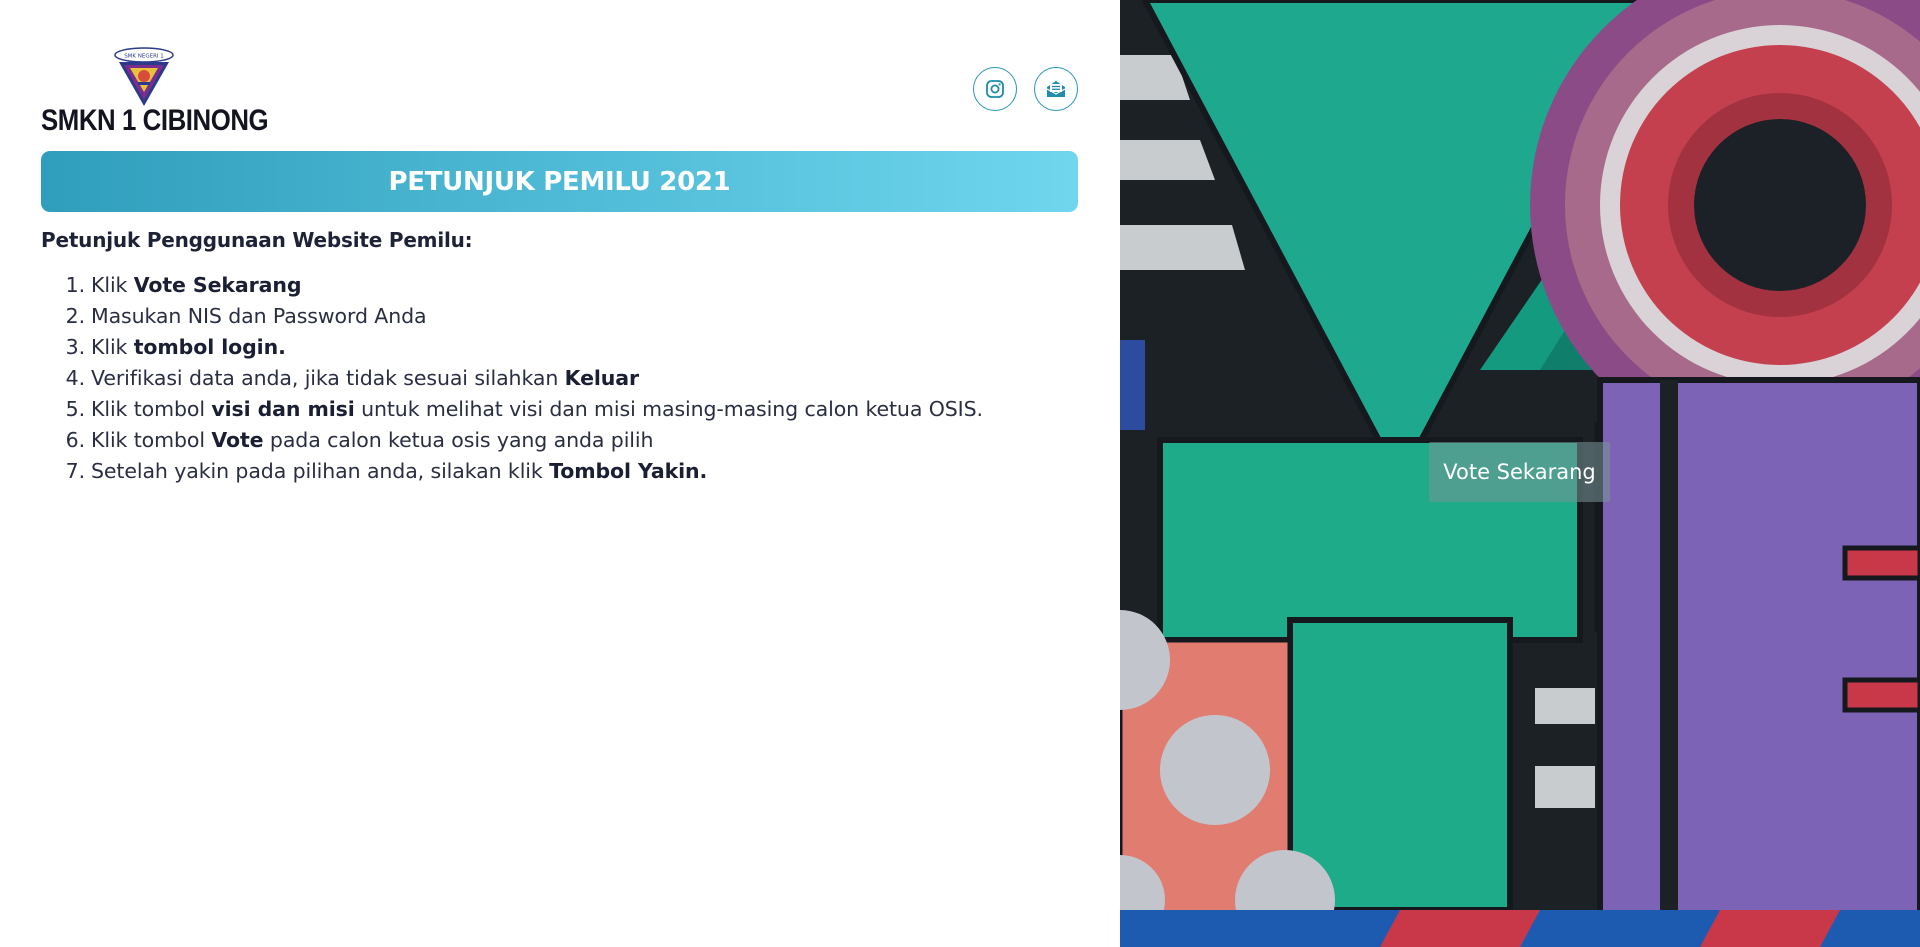  Describe the element at coordinates (283, 409) in the screenshot. I see `step-emphasis: visi dan misi` at that location.